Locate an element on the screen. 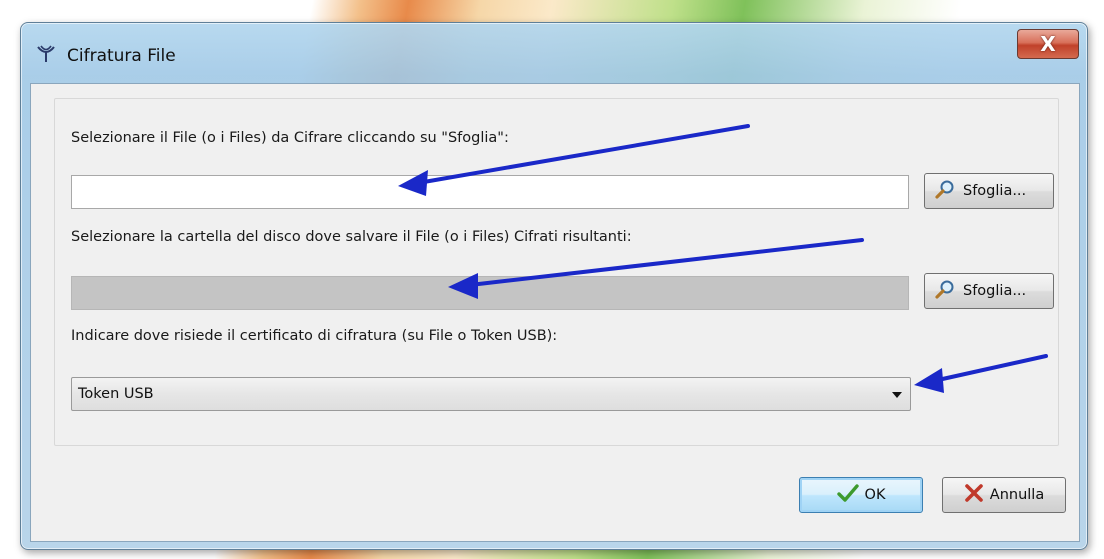 The height and width of the screenshot is (559, 1104). certificate-location-value: Token USB is located at coordinates (116, 394).